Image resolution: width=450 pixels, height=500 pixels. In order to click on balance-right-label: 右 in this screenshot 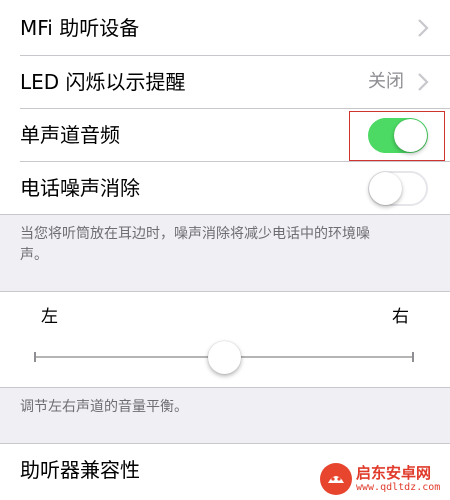, I will do `click(400, 317)`.